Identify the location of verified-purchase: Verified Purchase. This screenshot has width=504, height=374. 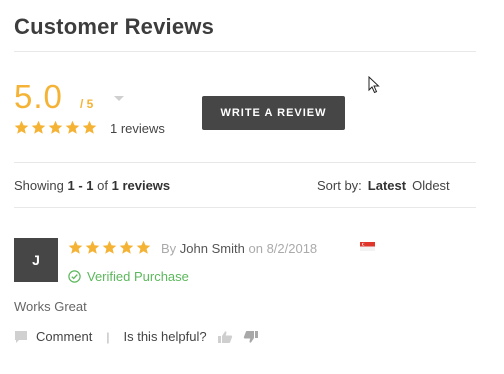
(128, 276).